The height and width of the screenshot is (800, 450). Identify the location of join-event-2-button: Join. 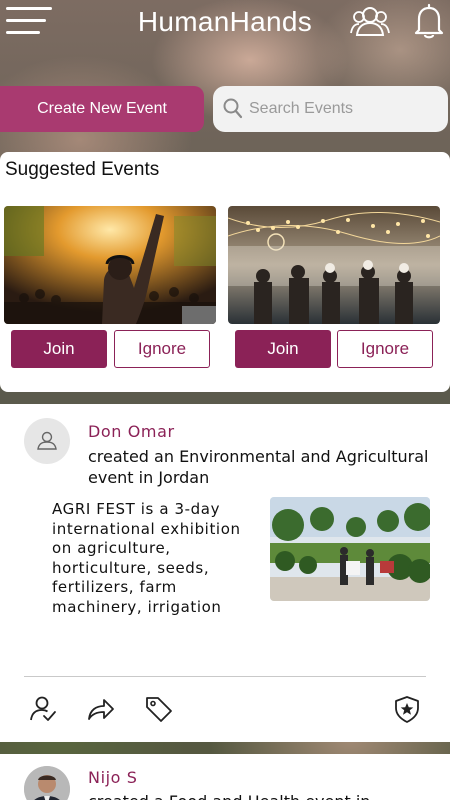
(283, 349).